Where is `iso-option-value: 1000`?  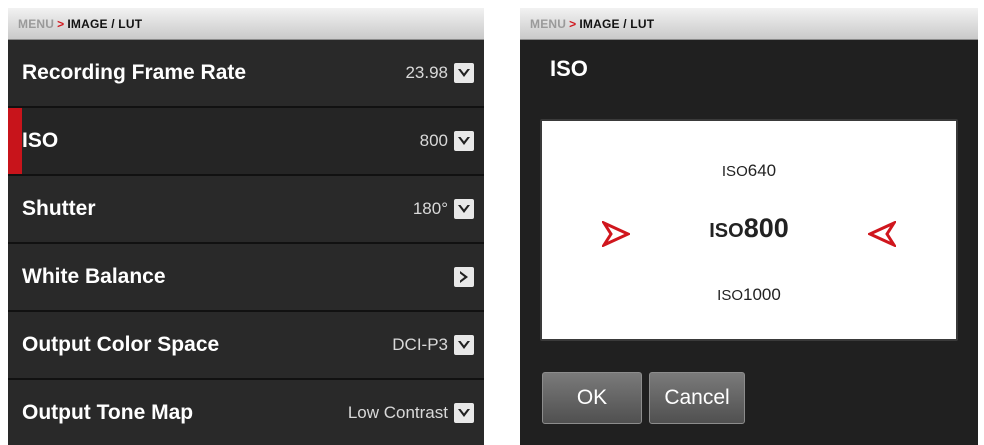 iso-option-value: 1000 is located at coordinates (762, 294).